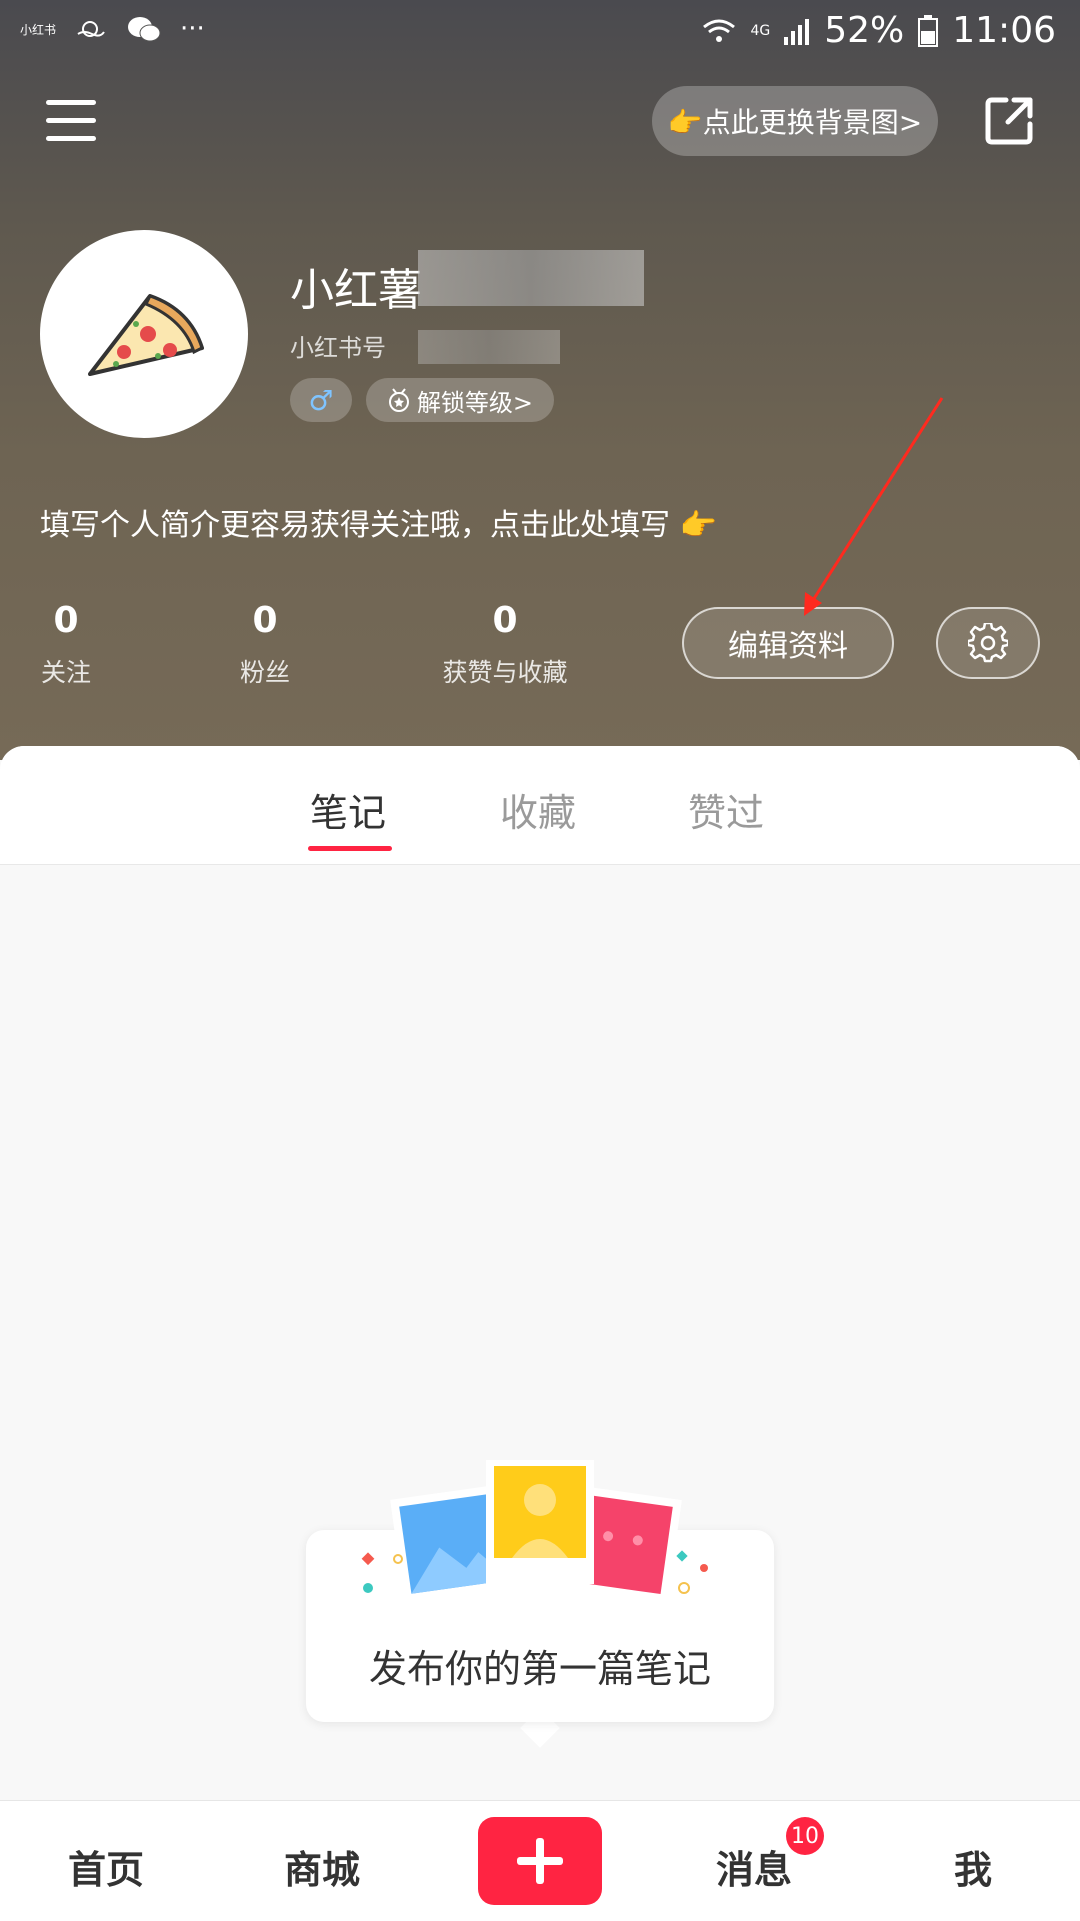  I want to click on confetti-right, so click(692, 1572).